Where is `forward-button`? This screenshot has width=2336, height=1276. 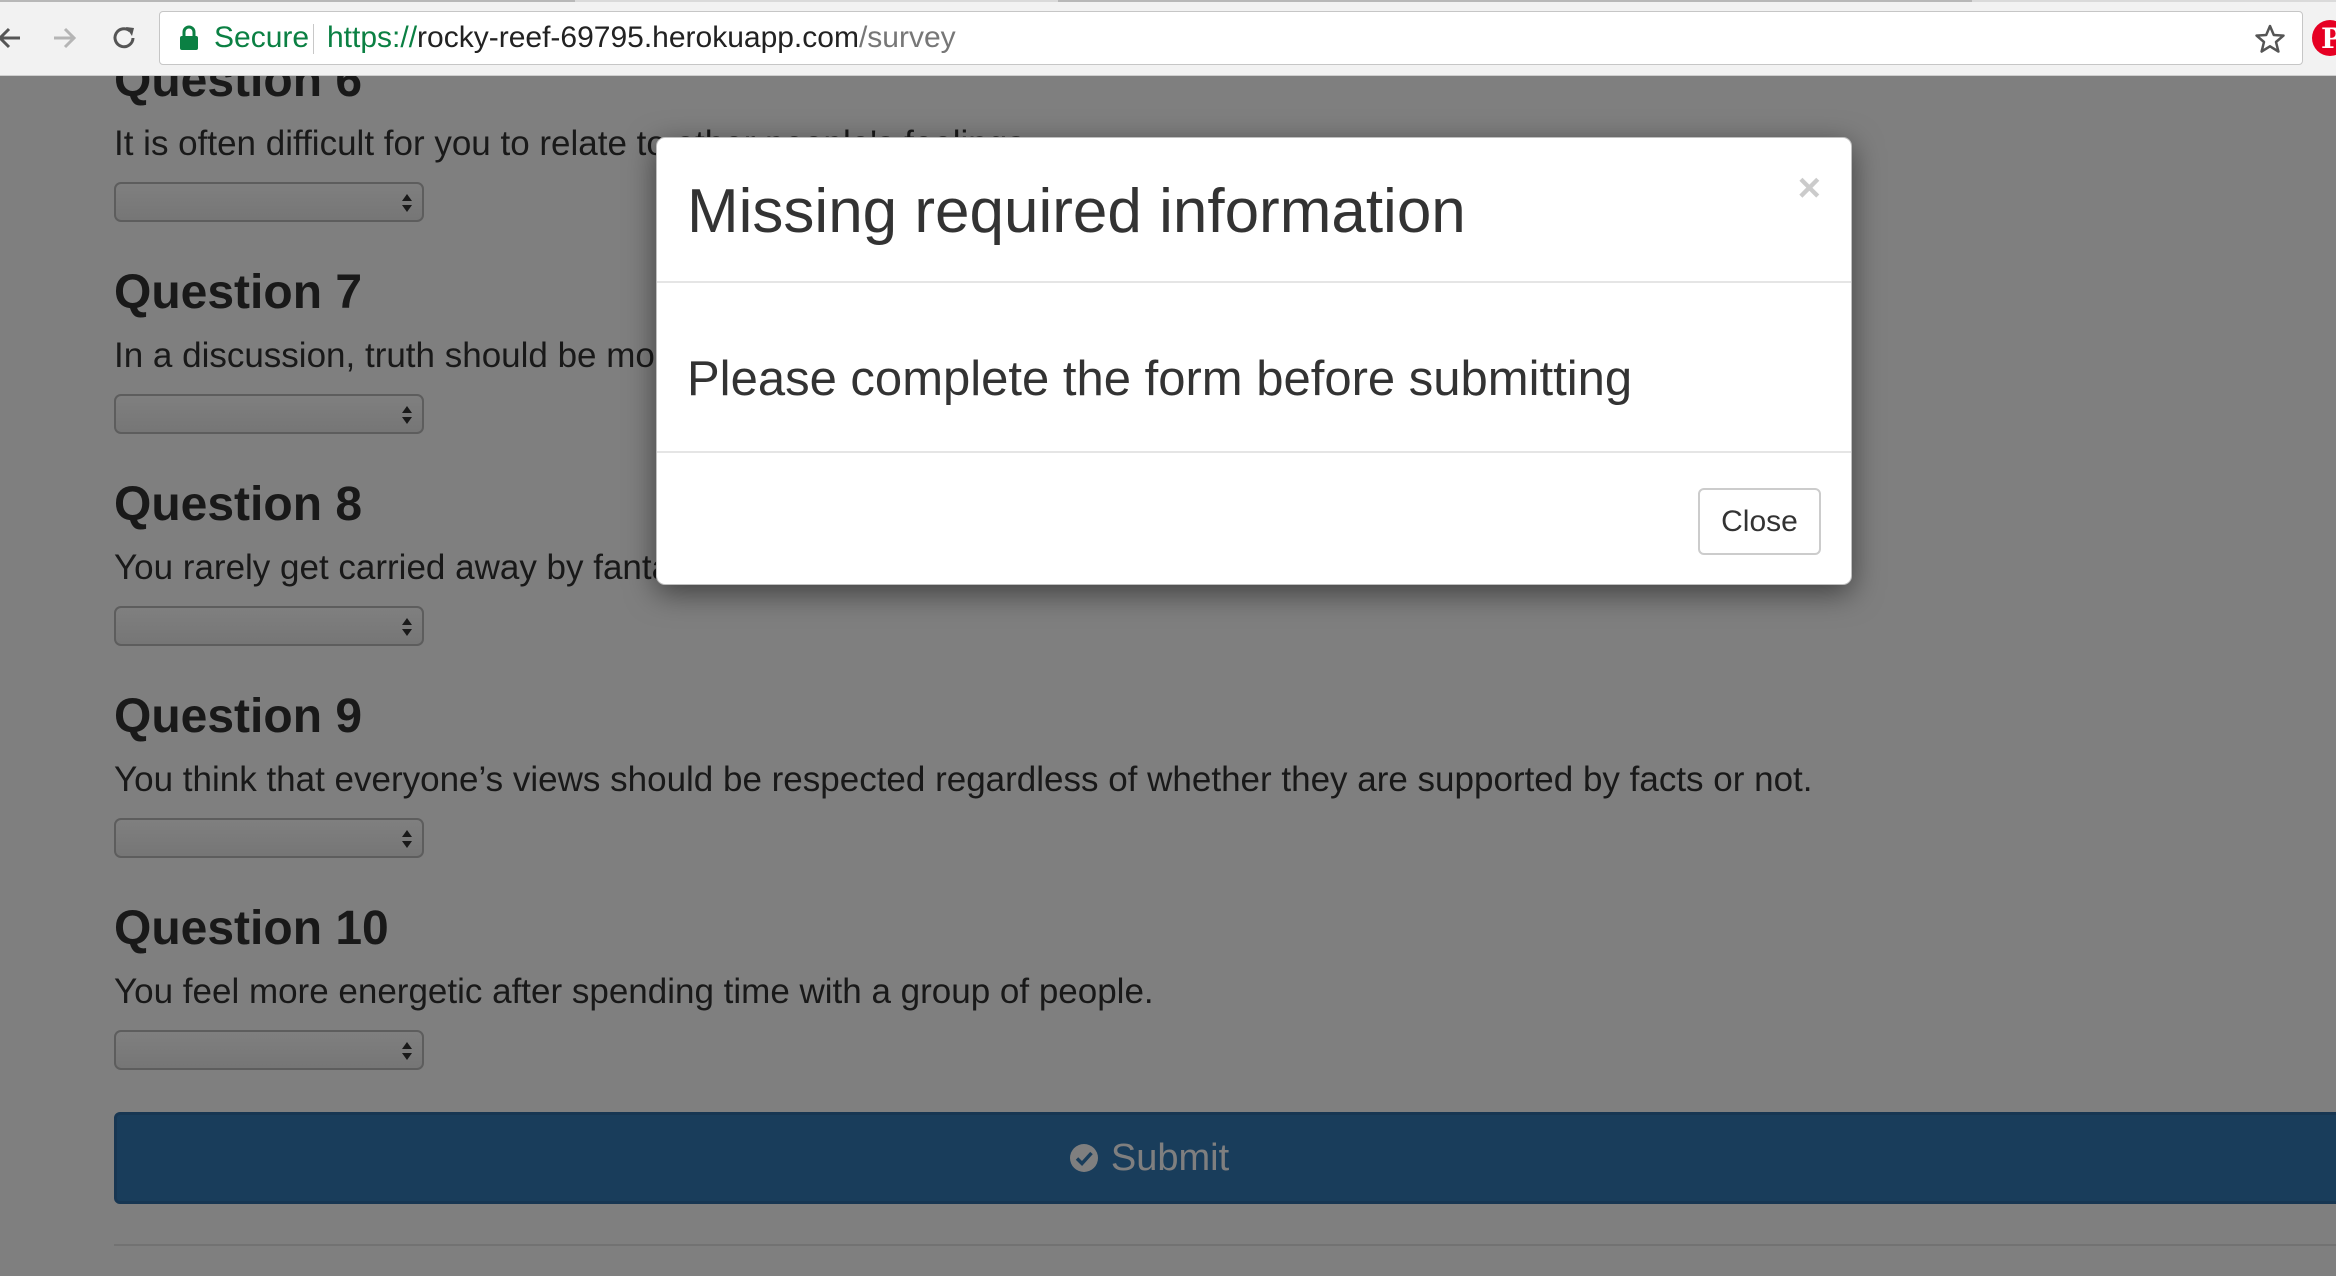
forward-button is located at coordinates (64, 38).